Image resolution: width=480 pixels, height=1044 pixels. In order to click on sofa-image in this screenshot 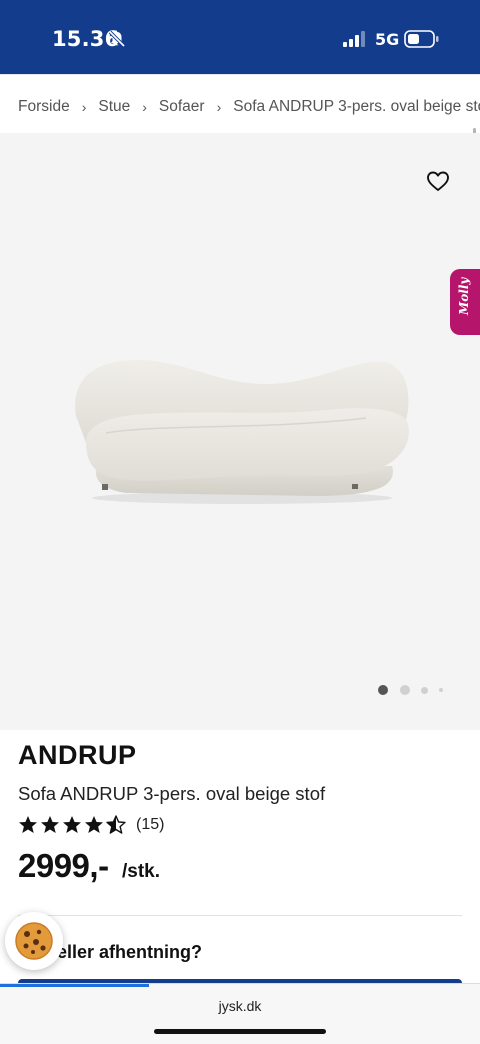, I will do `click(242, 432)`.